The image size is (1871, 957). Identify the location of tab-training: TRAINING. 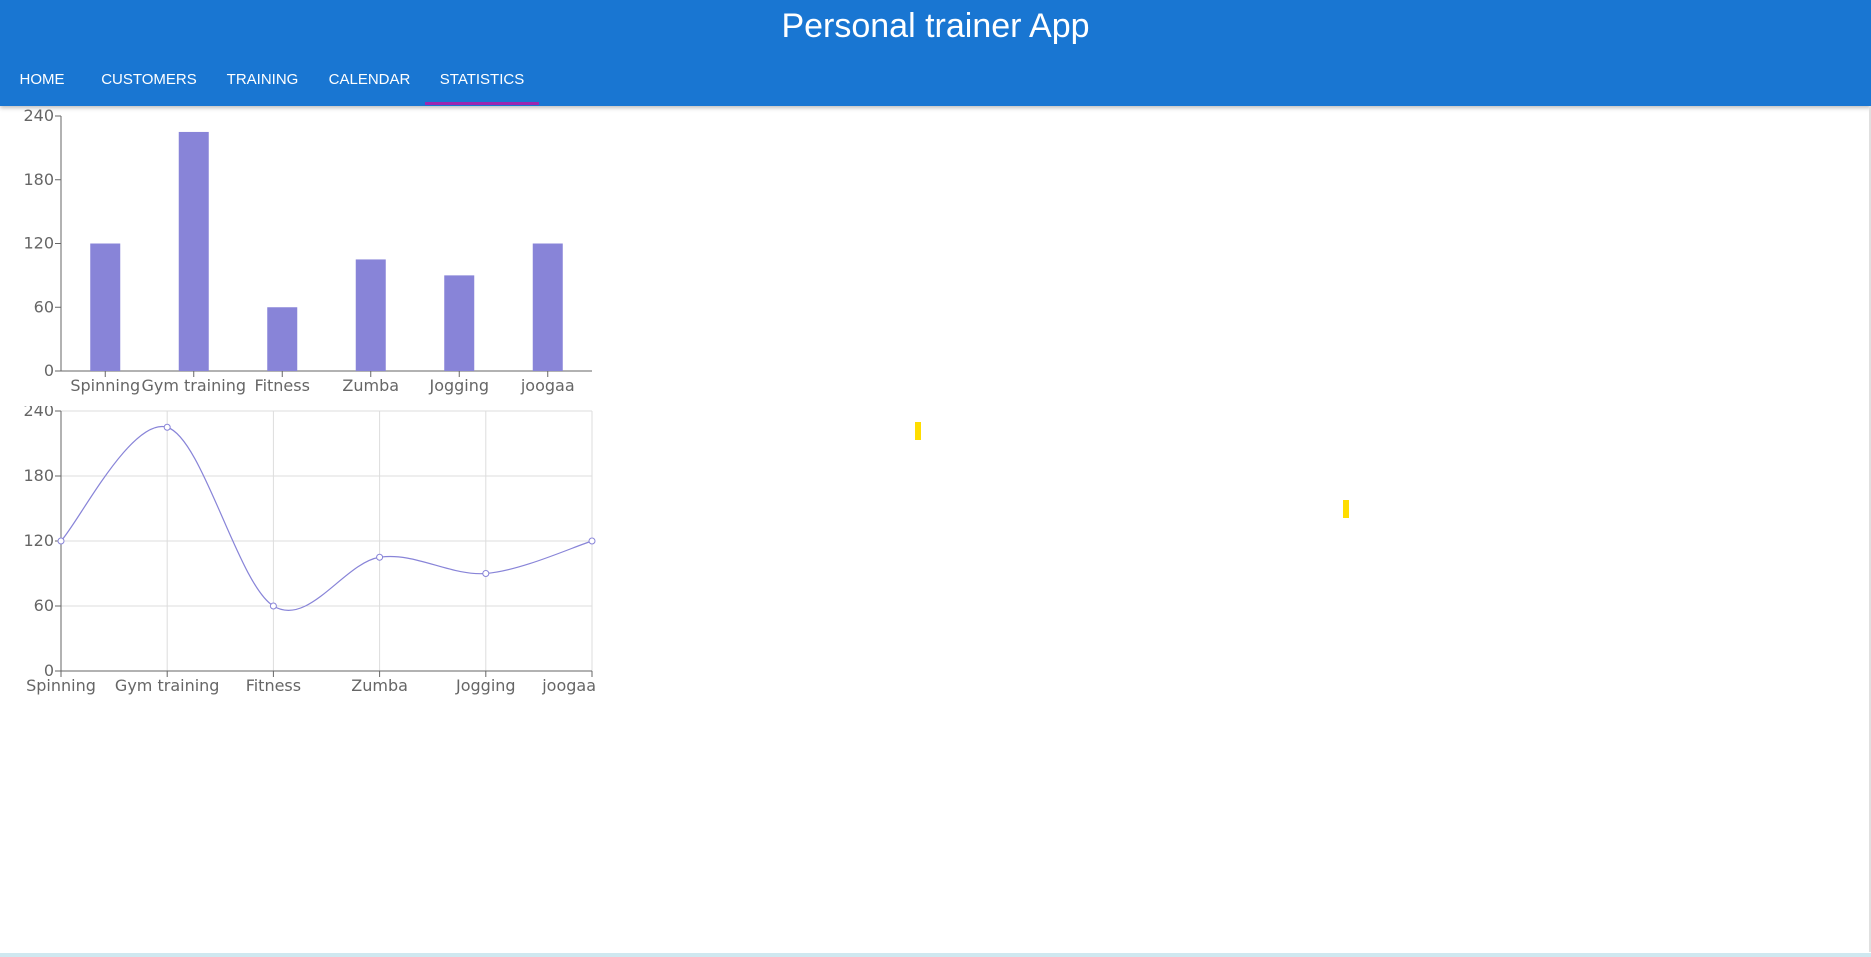
(262, 83).